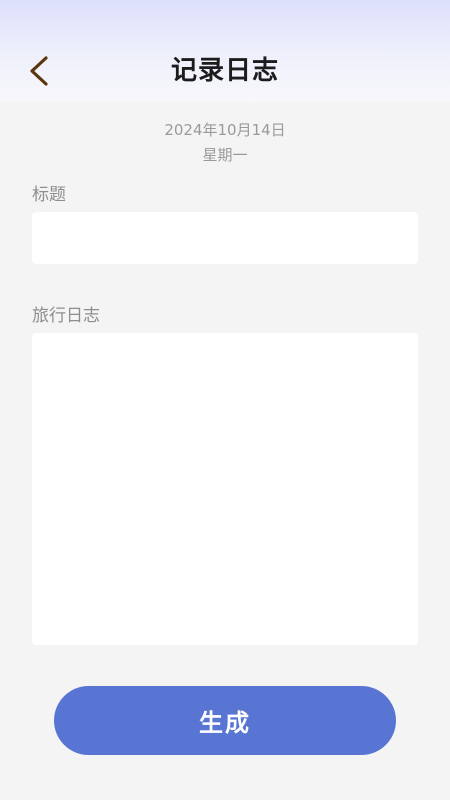 The width and height of the screenshot is (450, 800). Describe the element at coordinates (49, 195) in the screenshot. I see `title-label: 标题` at that location.